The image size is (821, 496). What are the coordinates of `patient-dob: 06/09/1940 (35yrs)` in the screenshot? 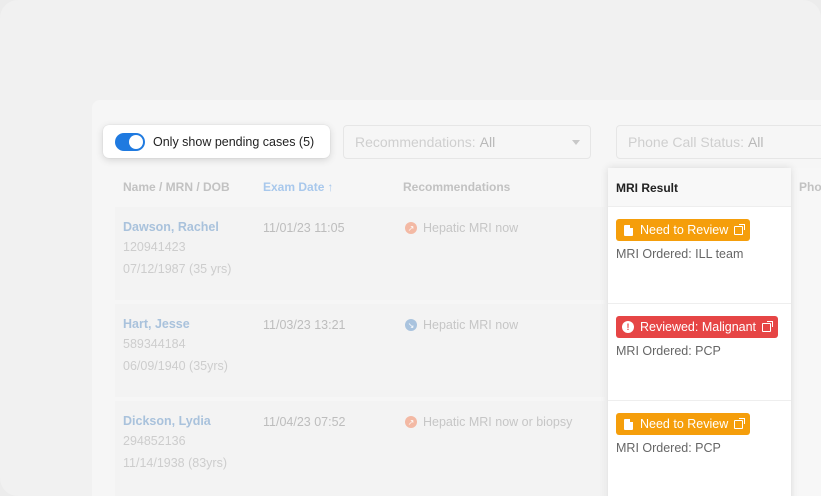 It's located at (175, 366).